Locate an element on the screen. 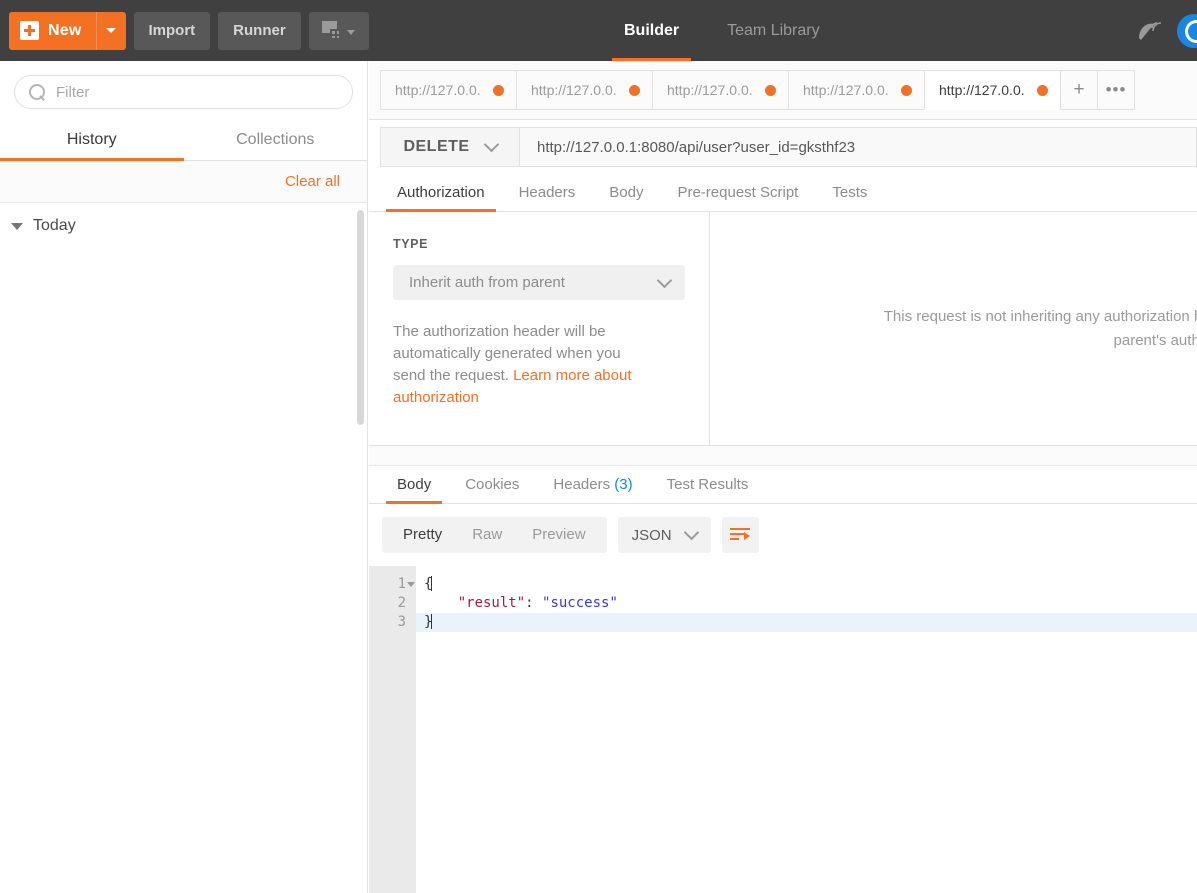 The width and height of the screenshot is (1197, 893). add-request-tab-label: + is located at coordinates (1079, 89).